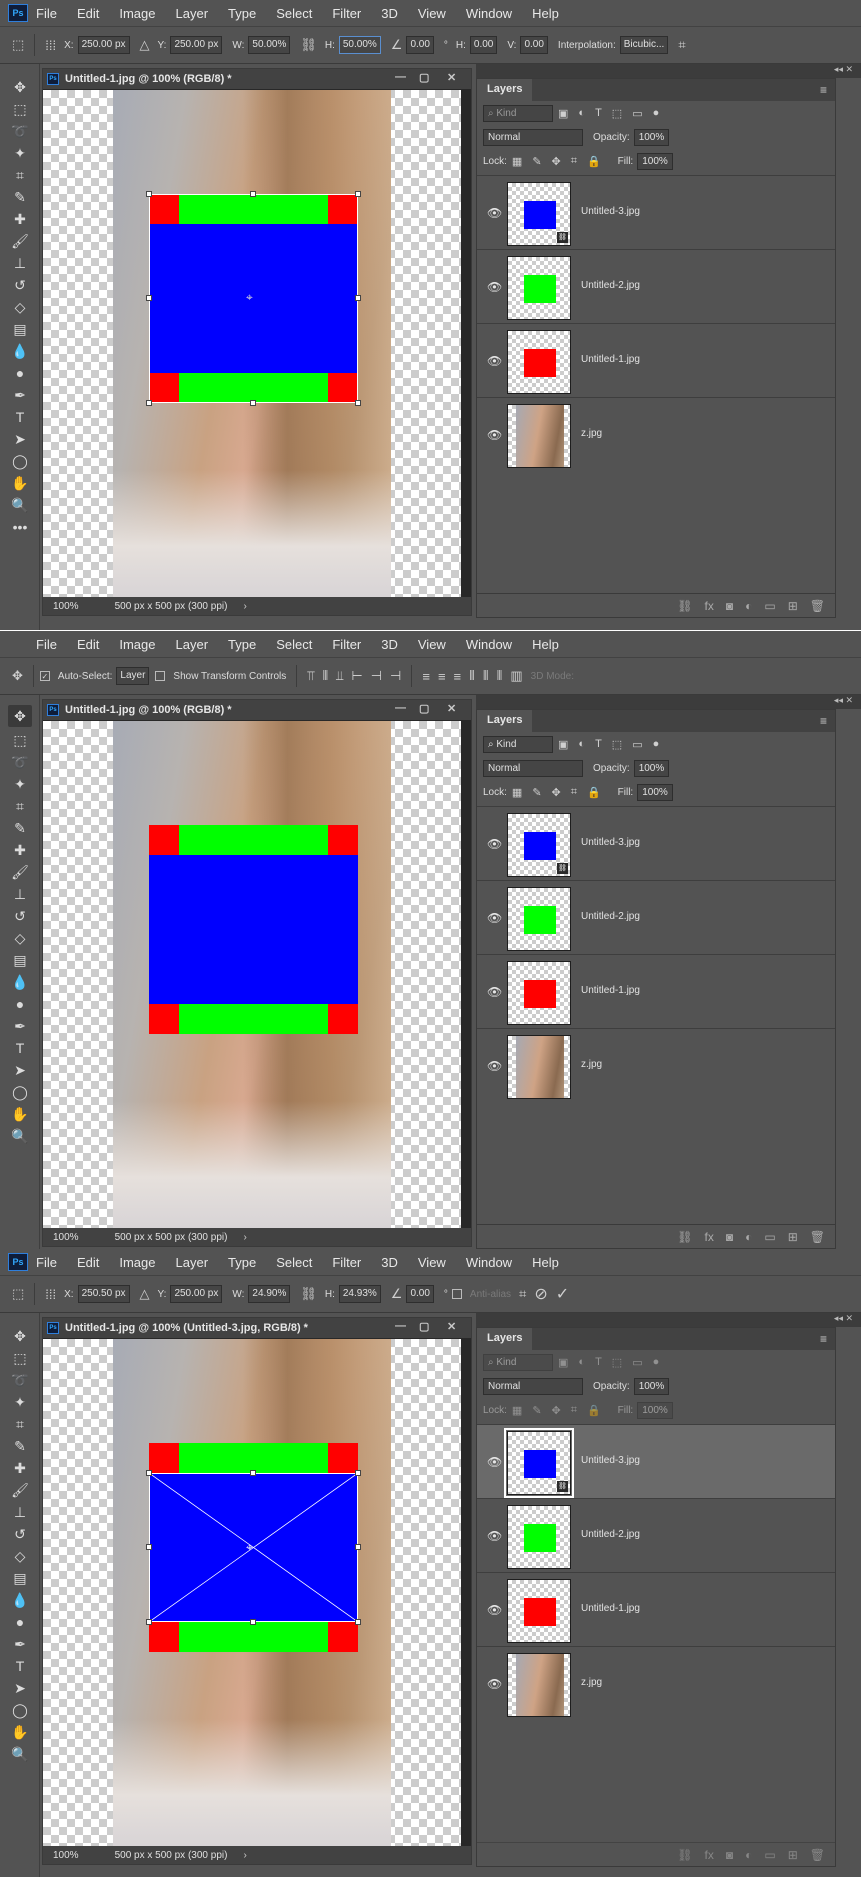  What do you see at coordinates (545, 13) in the screenshot?
I see `menu-help: Help` at bounding box center [545, 13].